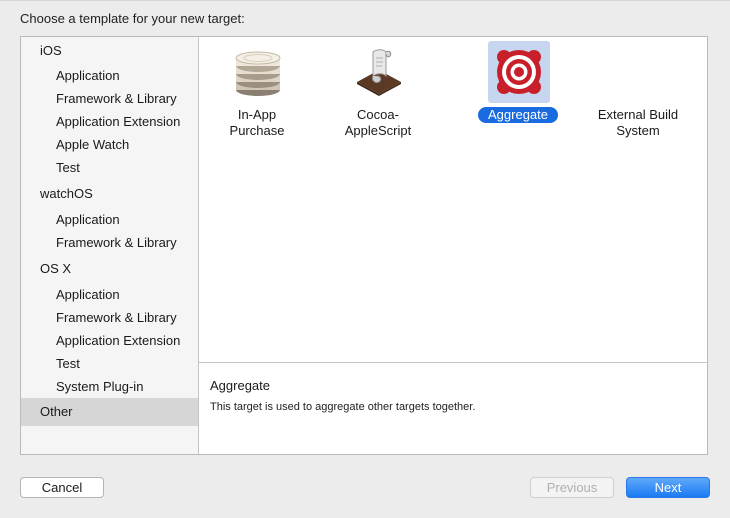 This screenshot has height=518, width=730. What do you see at coordinates (62, 487) in the screenshot?
I see `cancel-button: Cancel` at bounding box center [62, 487].